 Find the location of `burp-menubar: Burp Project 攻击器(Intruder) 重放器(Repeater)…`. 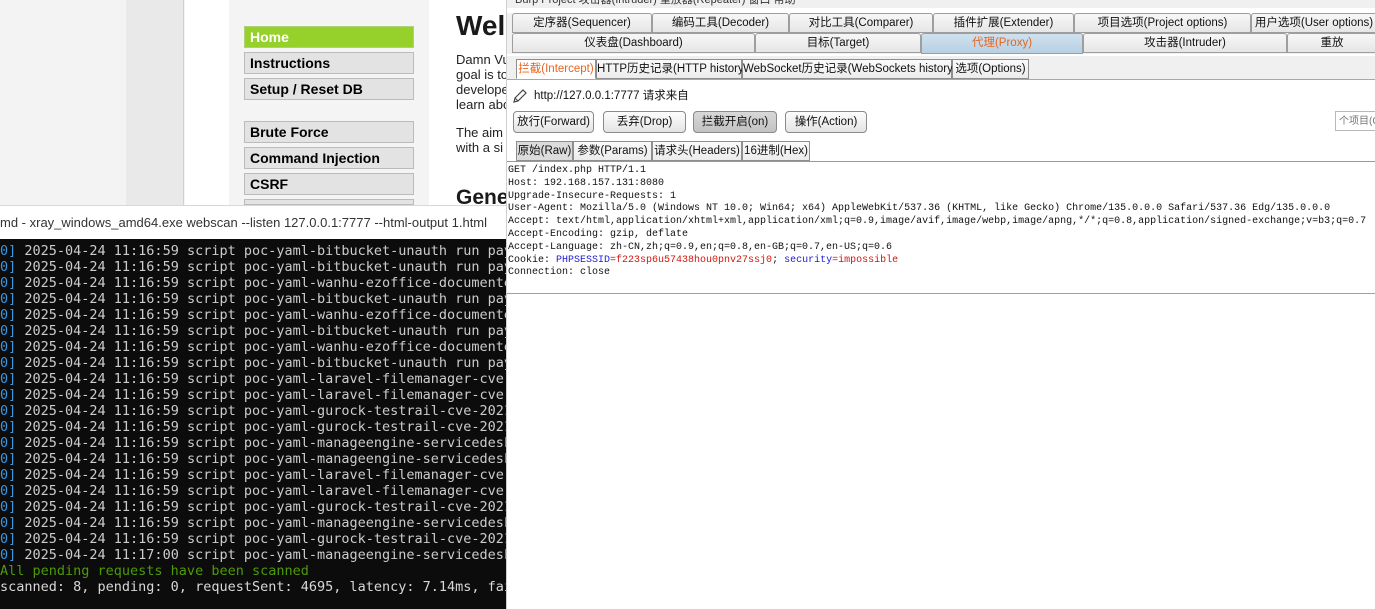

burp-menubar: Burp Project 攻击器(Intruder) 重放器(Repeater)… is located at coordinates (941, 4).